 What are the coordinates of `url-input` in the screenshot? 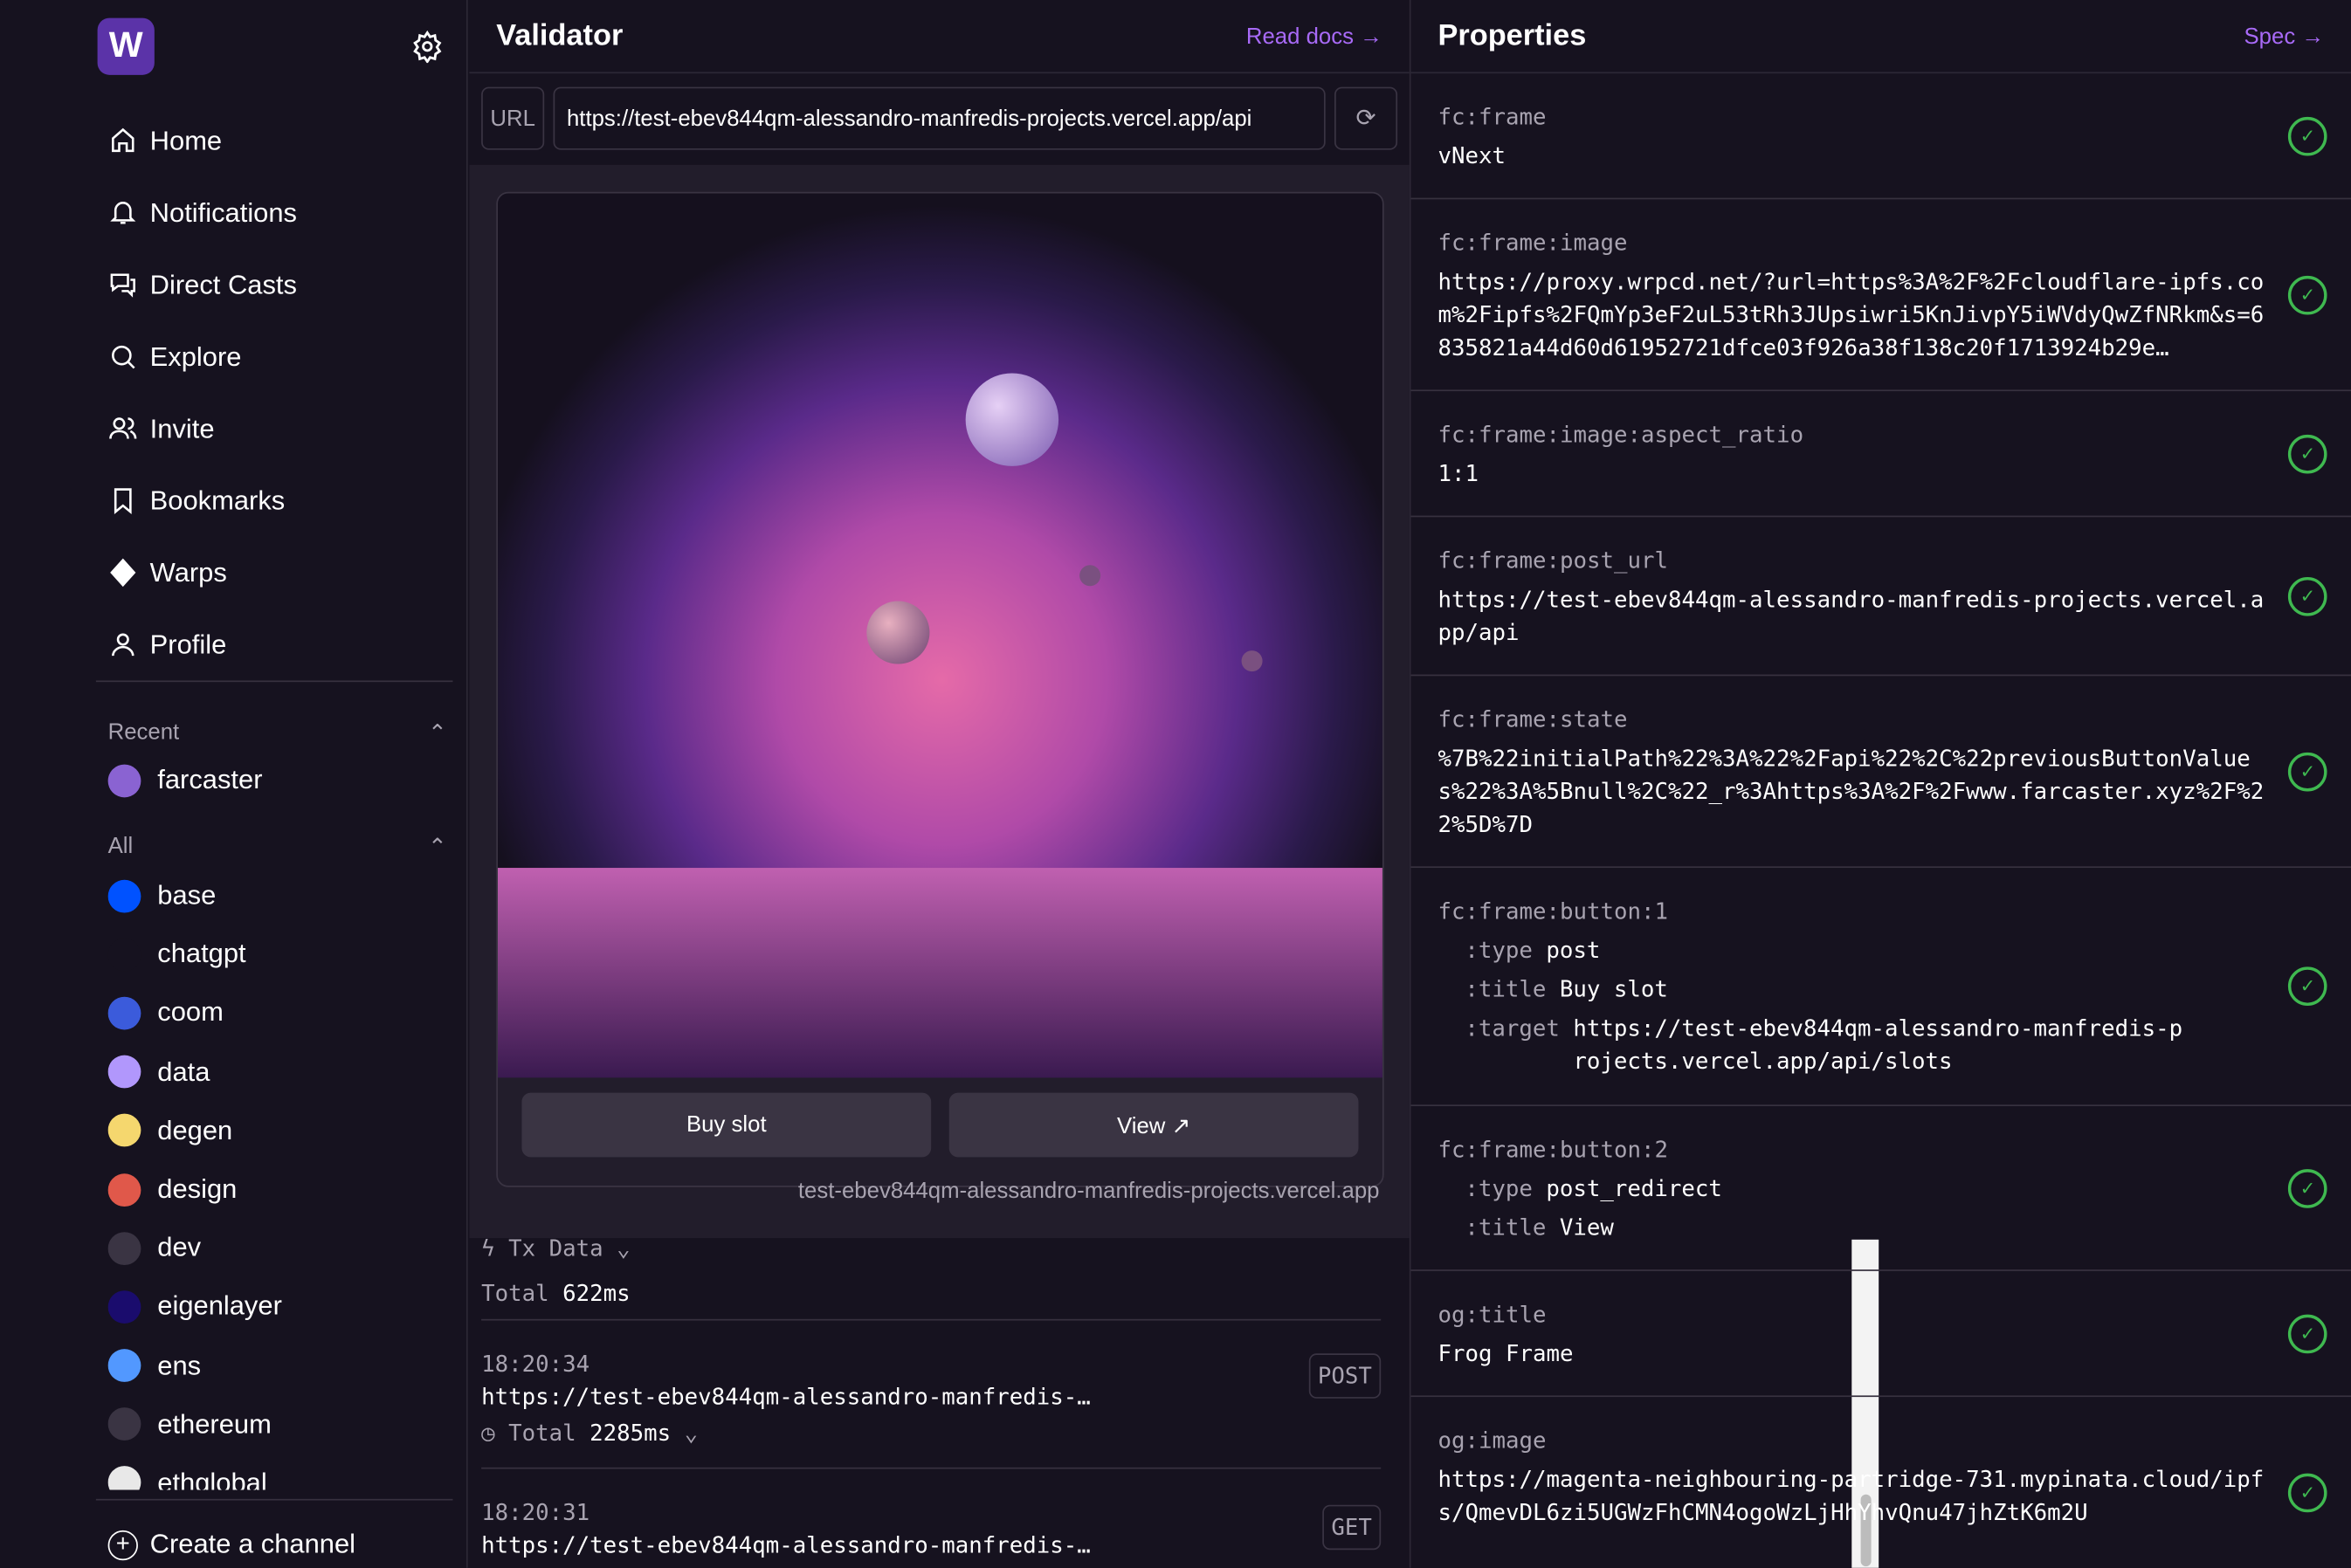 It's located at (939, 118).